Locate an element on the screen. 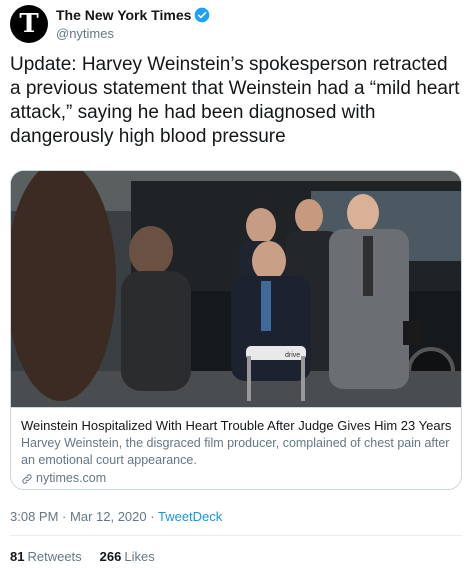 Image resolution: width=474 pixels, height=570 pixels. tweet-stats: 81 Retweets 266 Likes is located at coordinates (91, 556).